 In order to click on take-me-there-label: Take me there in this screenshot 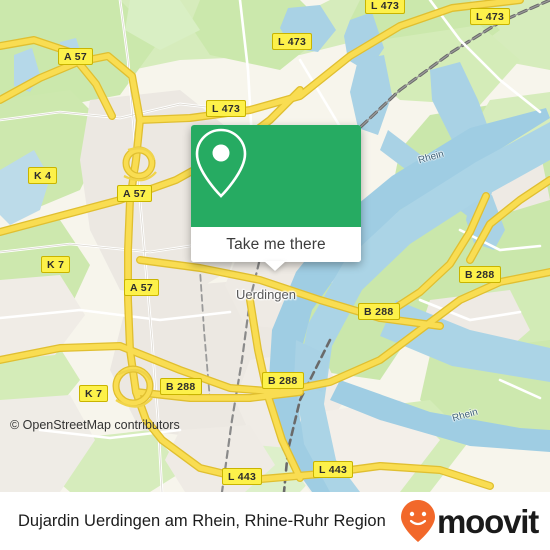, I will do `click(276, 244)`.